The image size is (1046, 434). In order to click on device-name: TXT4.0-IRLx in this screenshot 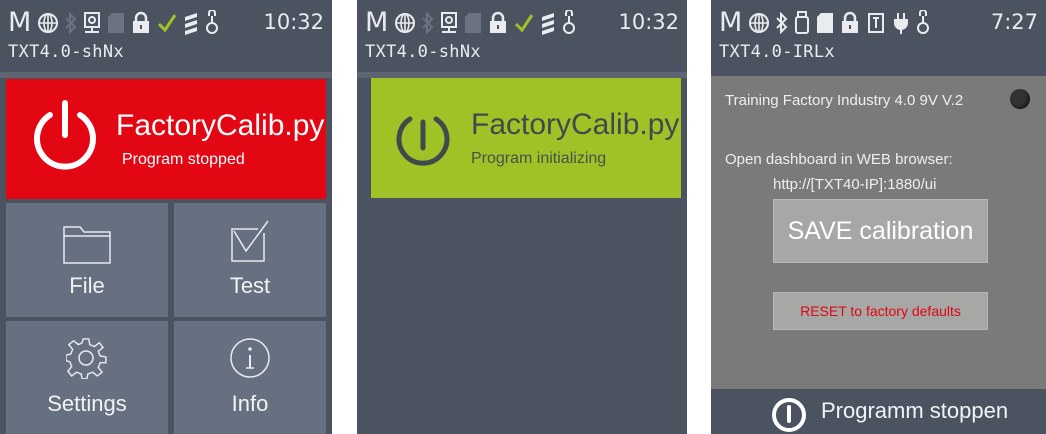, I will do `click(777, 52)`.